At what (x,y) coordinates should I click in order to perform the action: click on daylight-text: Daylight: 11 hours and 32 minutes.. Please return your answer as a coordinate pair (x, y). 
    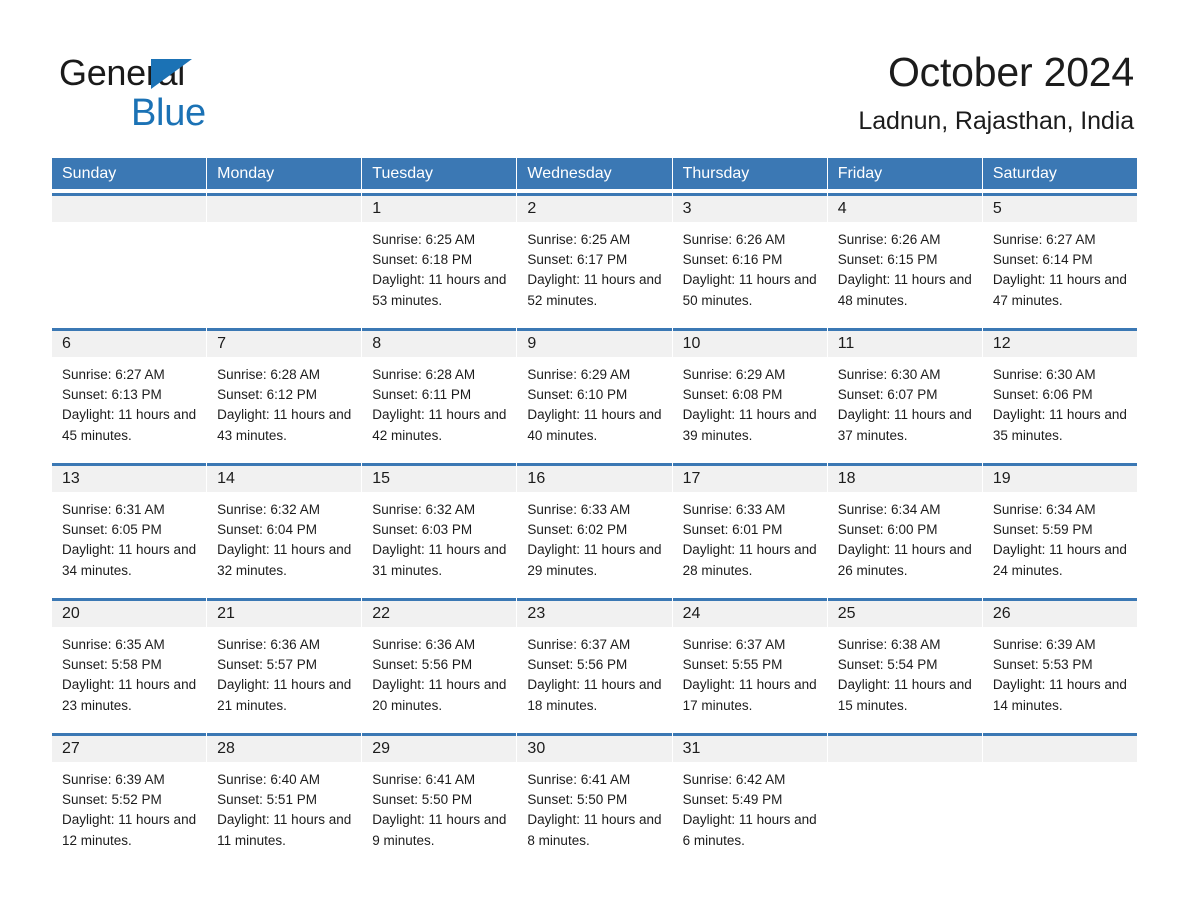
    Looking at the image, I should click on (284, 560).